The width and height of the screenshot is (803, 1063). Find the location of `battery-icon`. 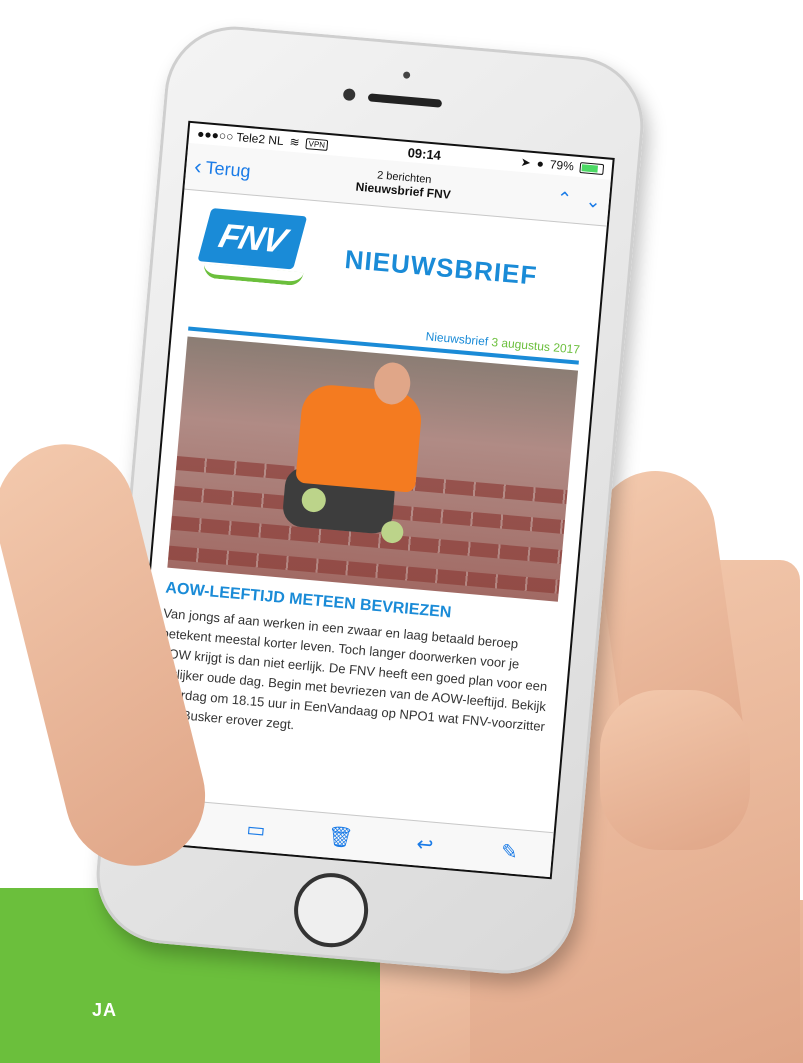

battery-icon is located at coordinates (592, 168).